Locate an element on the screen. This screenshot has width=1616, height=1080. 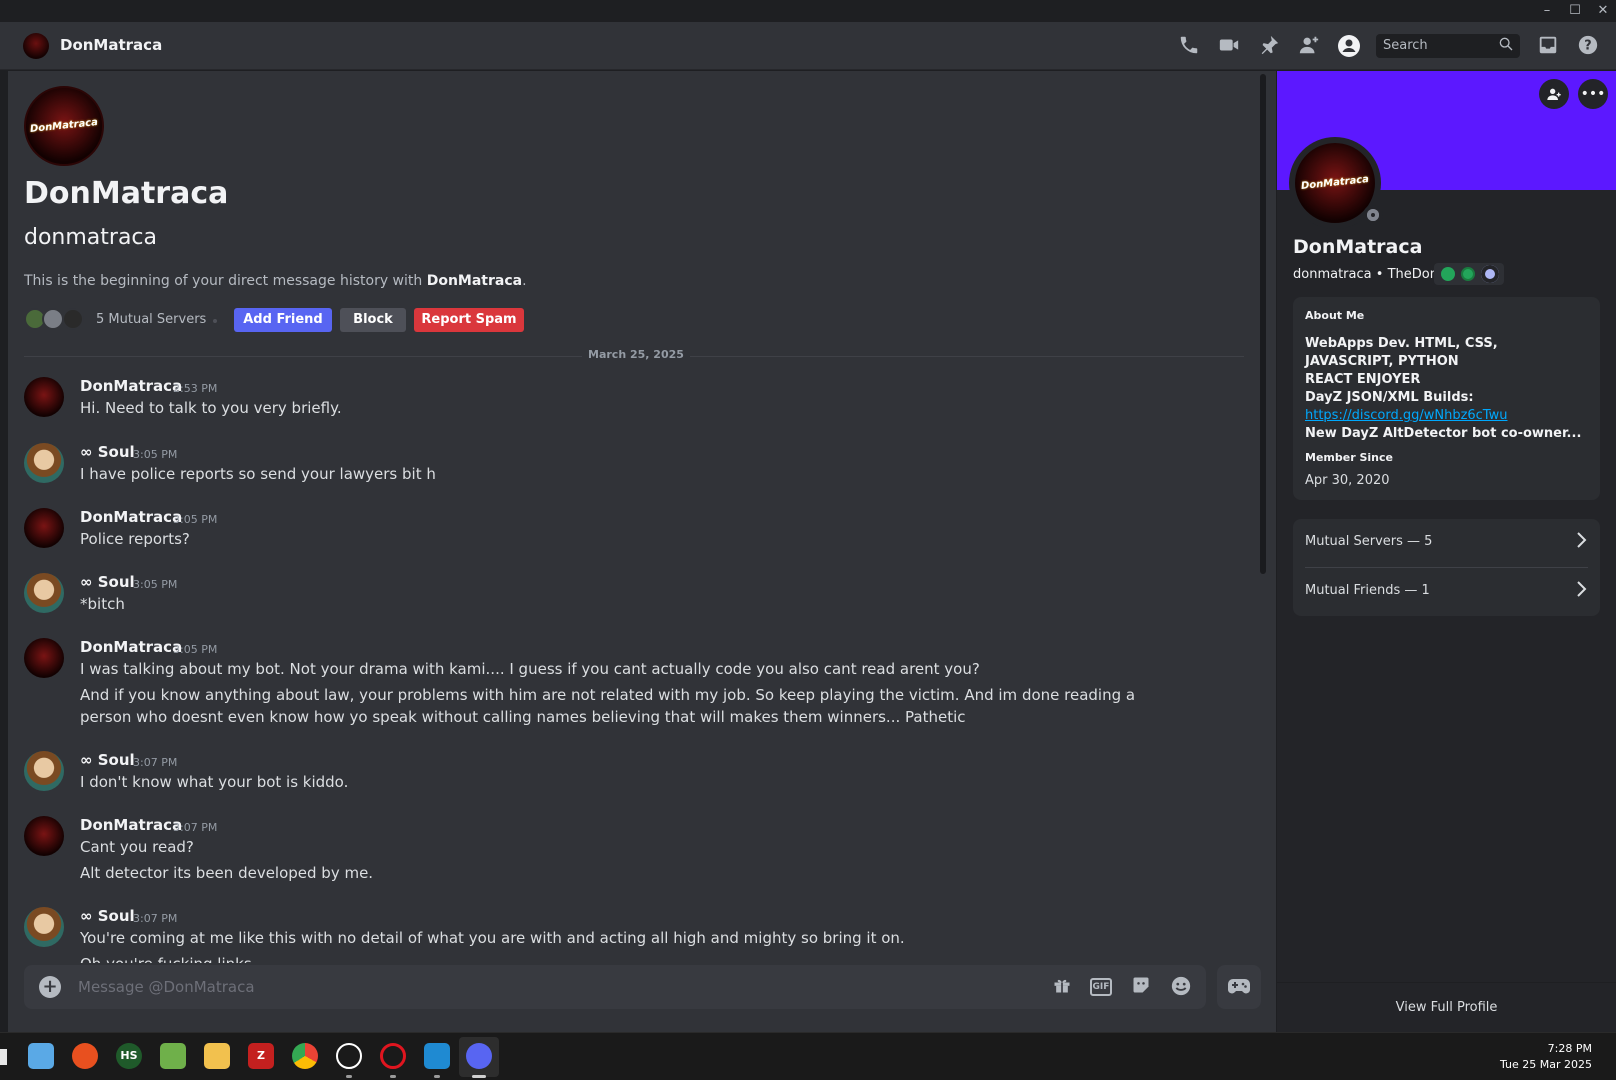
hero-username: donmatraca is located at coordinates (91, 237).